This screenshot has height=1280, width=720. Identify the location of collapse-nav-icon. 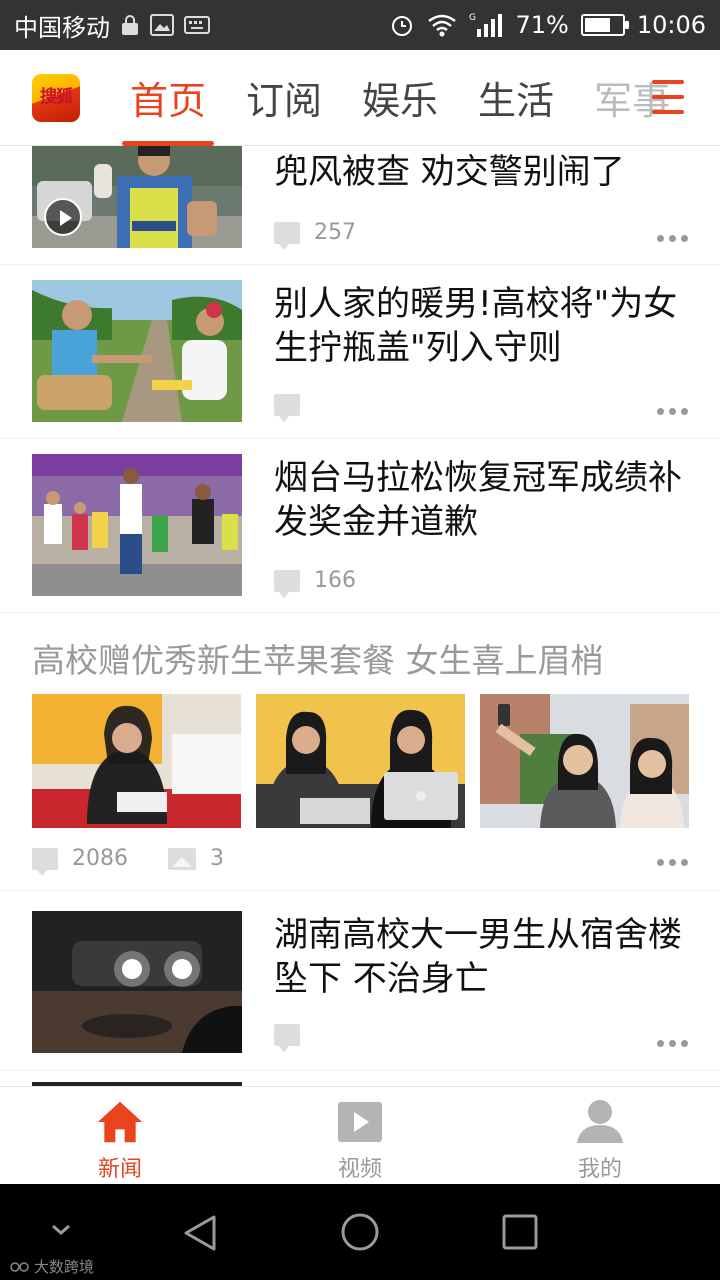
(61, 1231).